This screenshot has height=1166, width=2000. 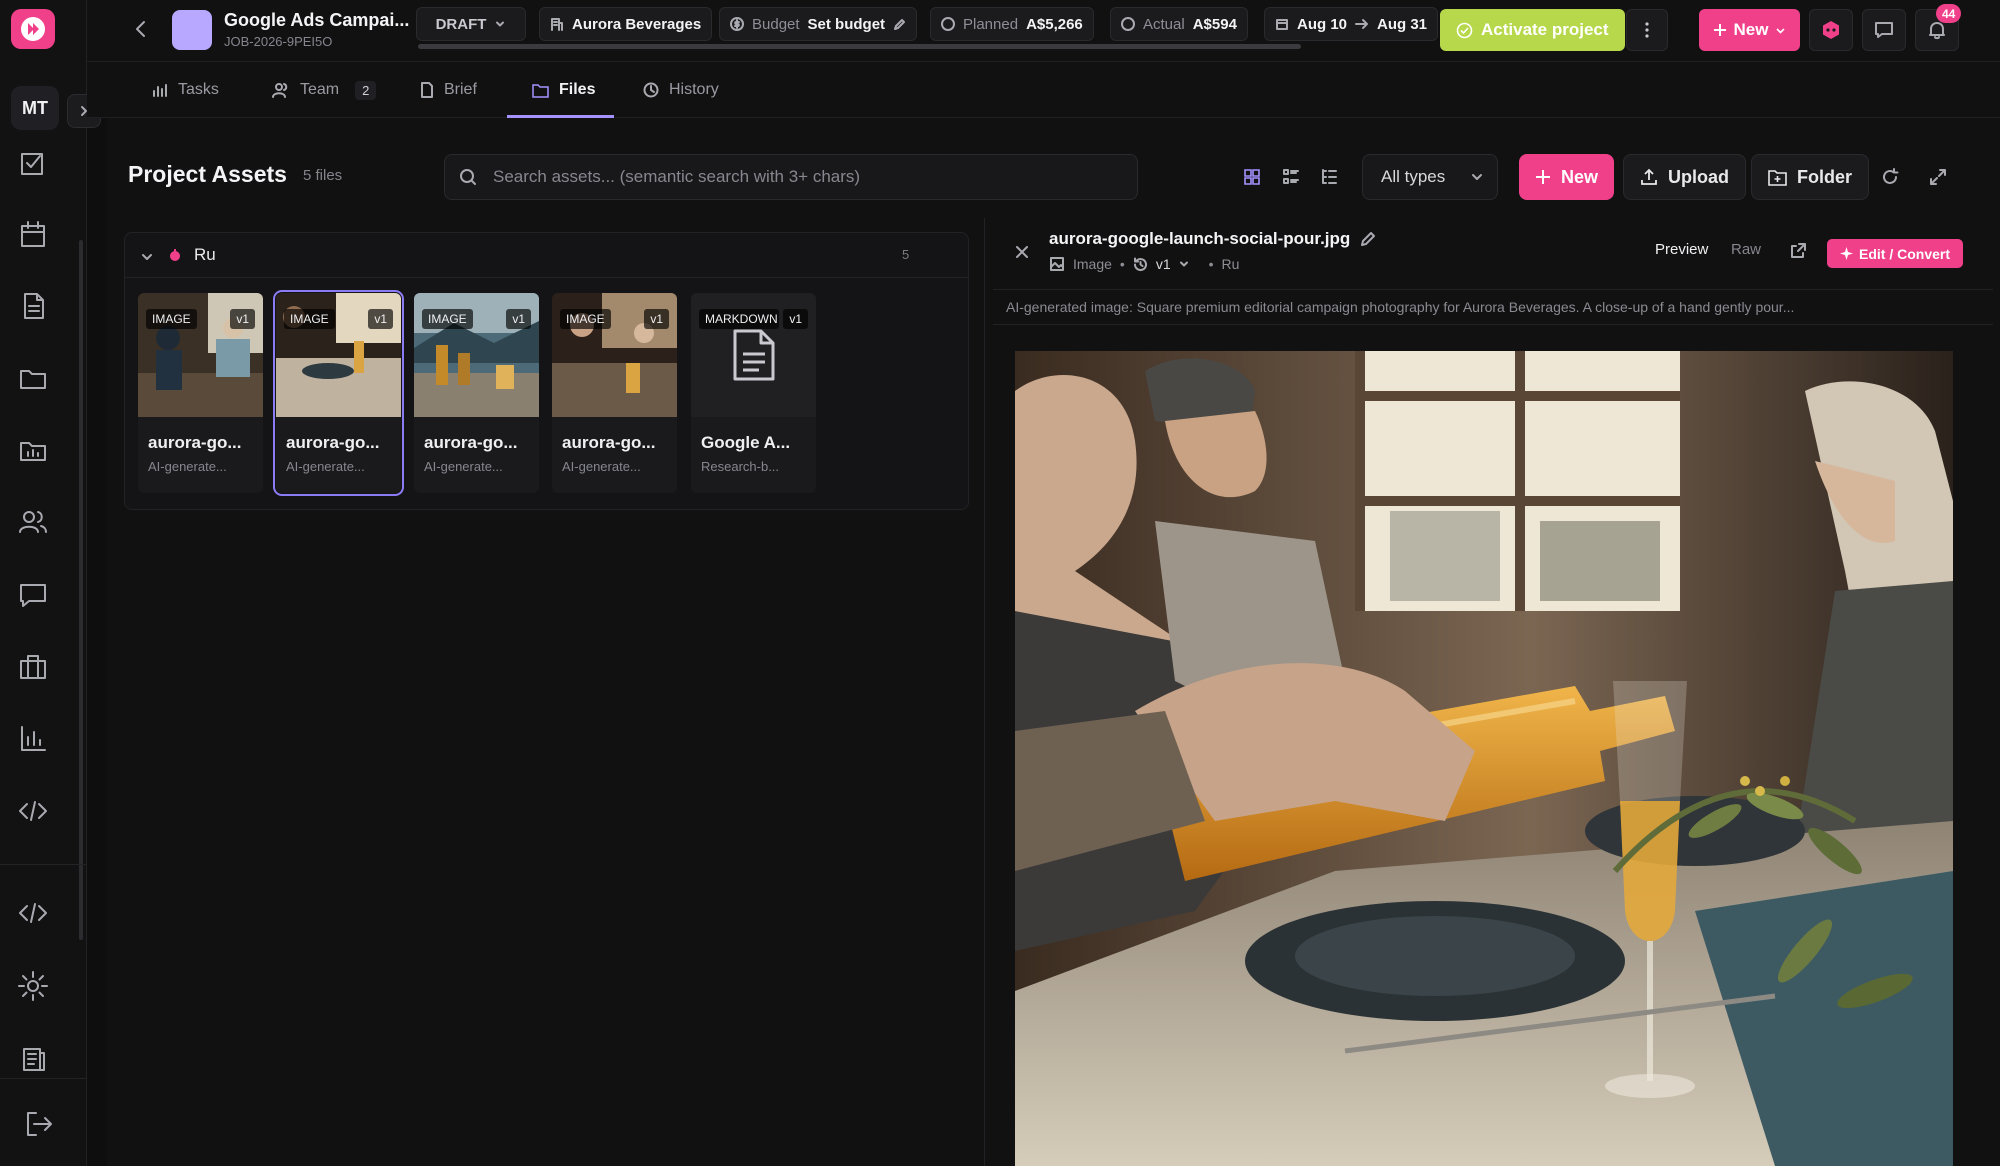 I want to click on sparkle-icon, so click(x=1846, y=253).